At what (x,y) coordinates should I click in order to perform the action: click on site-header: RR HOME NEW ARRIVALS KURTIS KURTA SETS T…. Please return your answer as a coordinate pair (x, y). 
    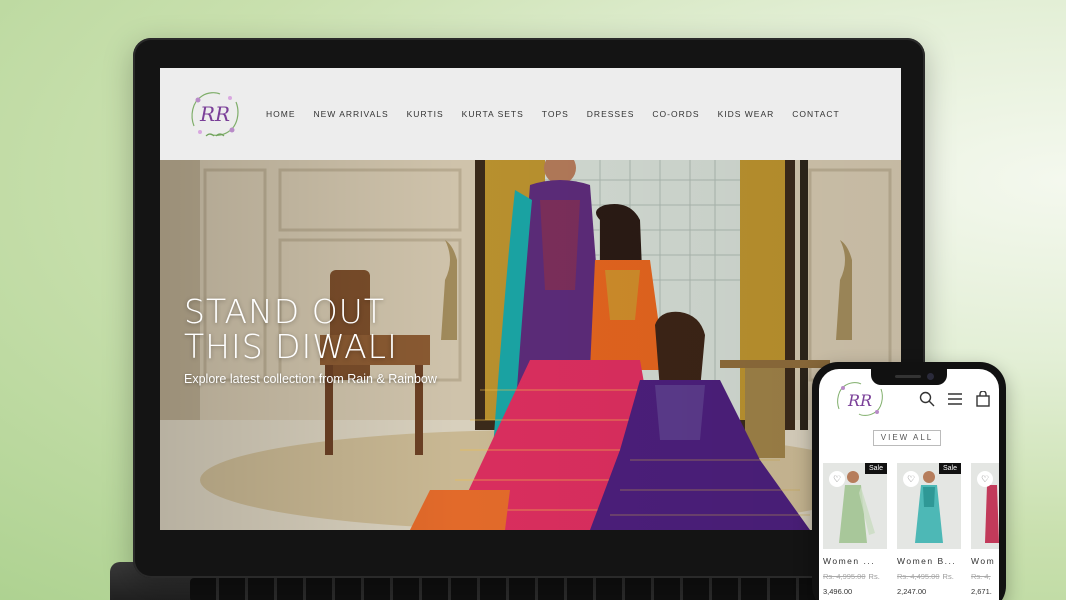
    Looking at the image, I should click on (530, 114).